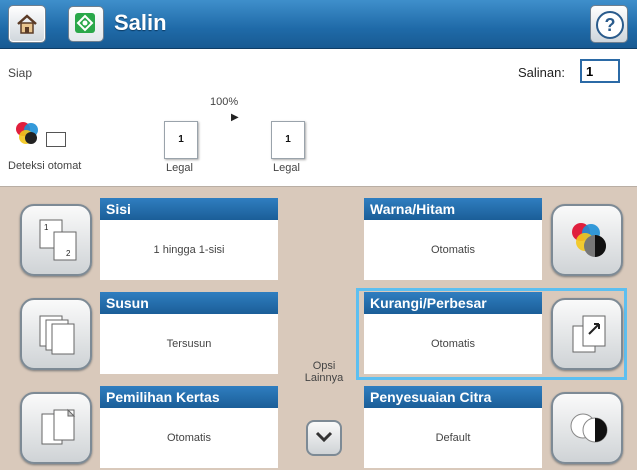 This screenshot has width=637, height=470. Describe the element at coordinates (318, 24) in the screenshot. I see `title-bar: Salin ?` at that location.